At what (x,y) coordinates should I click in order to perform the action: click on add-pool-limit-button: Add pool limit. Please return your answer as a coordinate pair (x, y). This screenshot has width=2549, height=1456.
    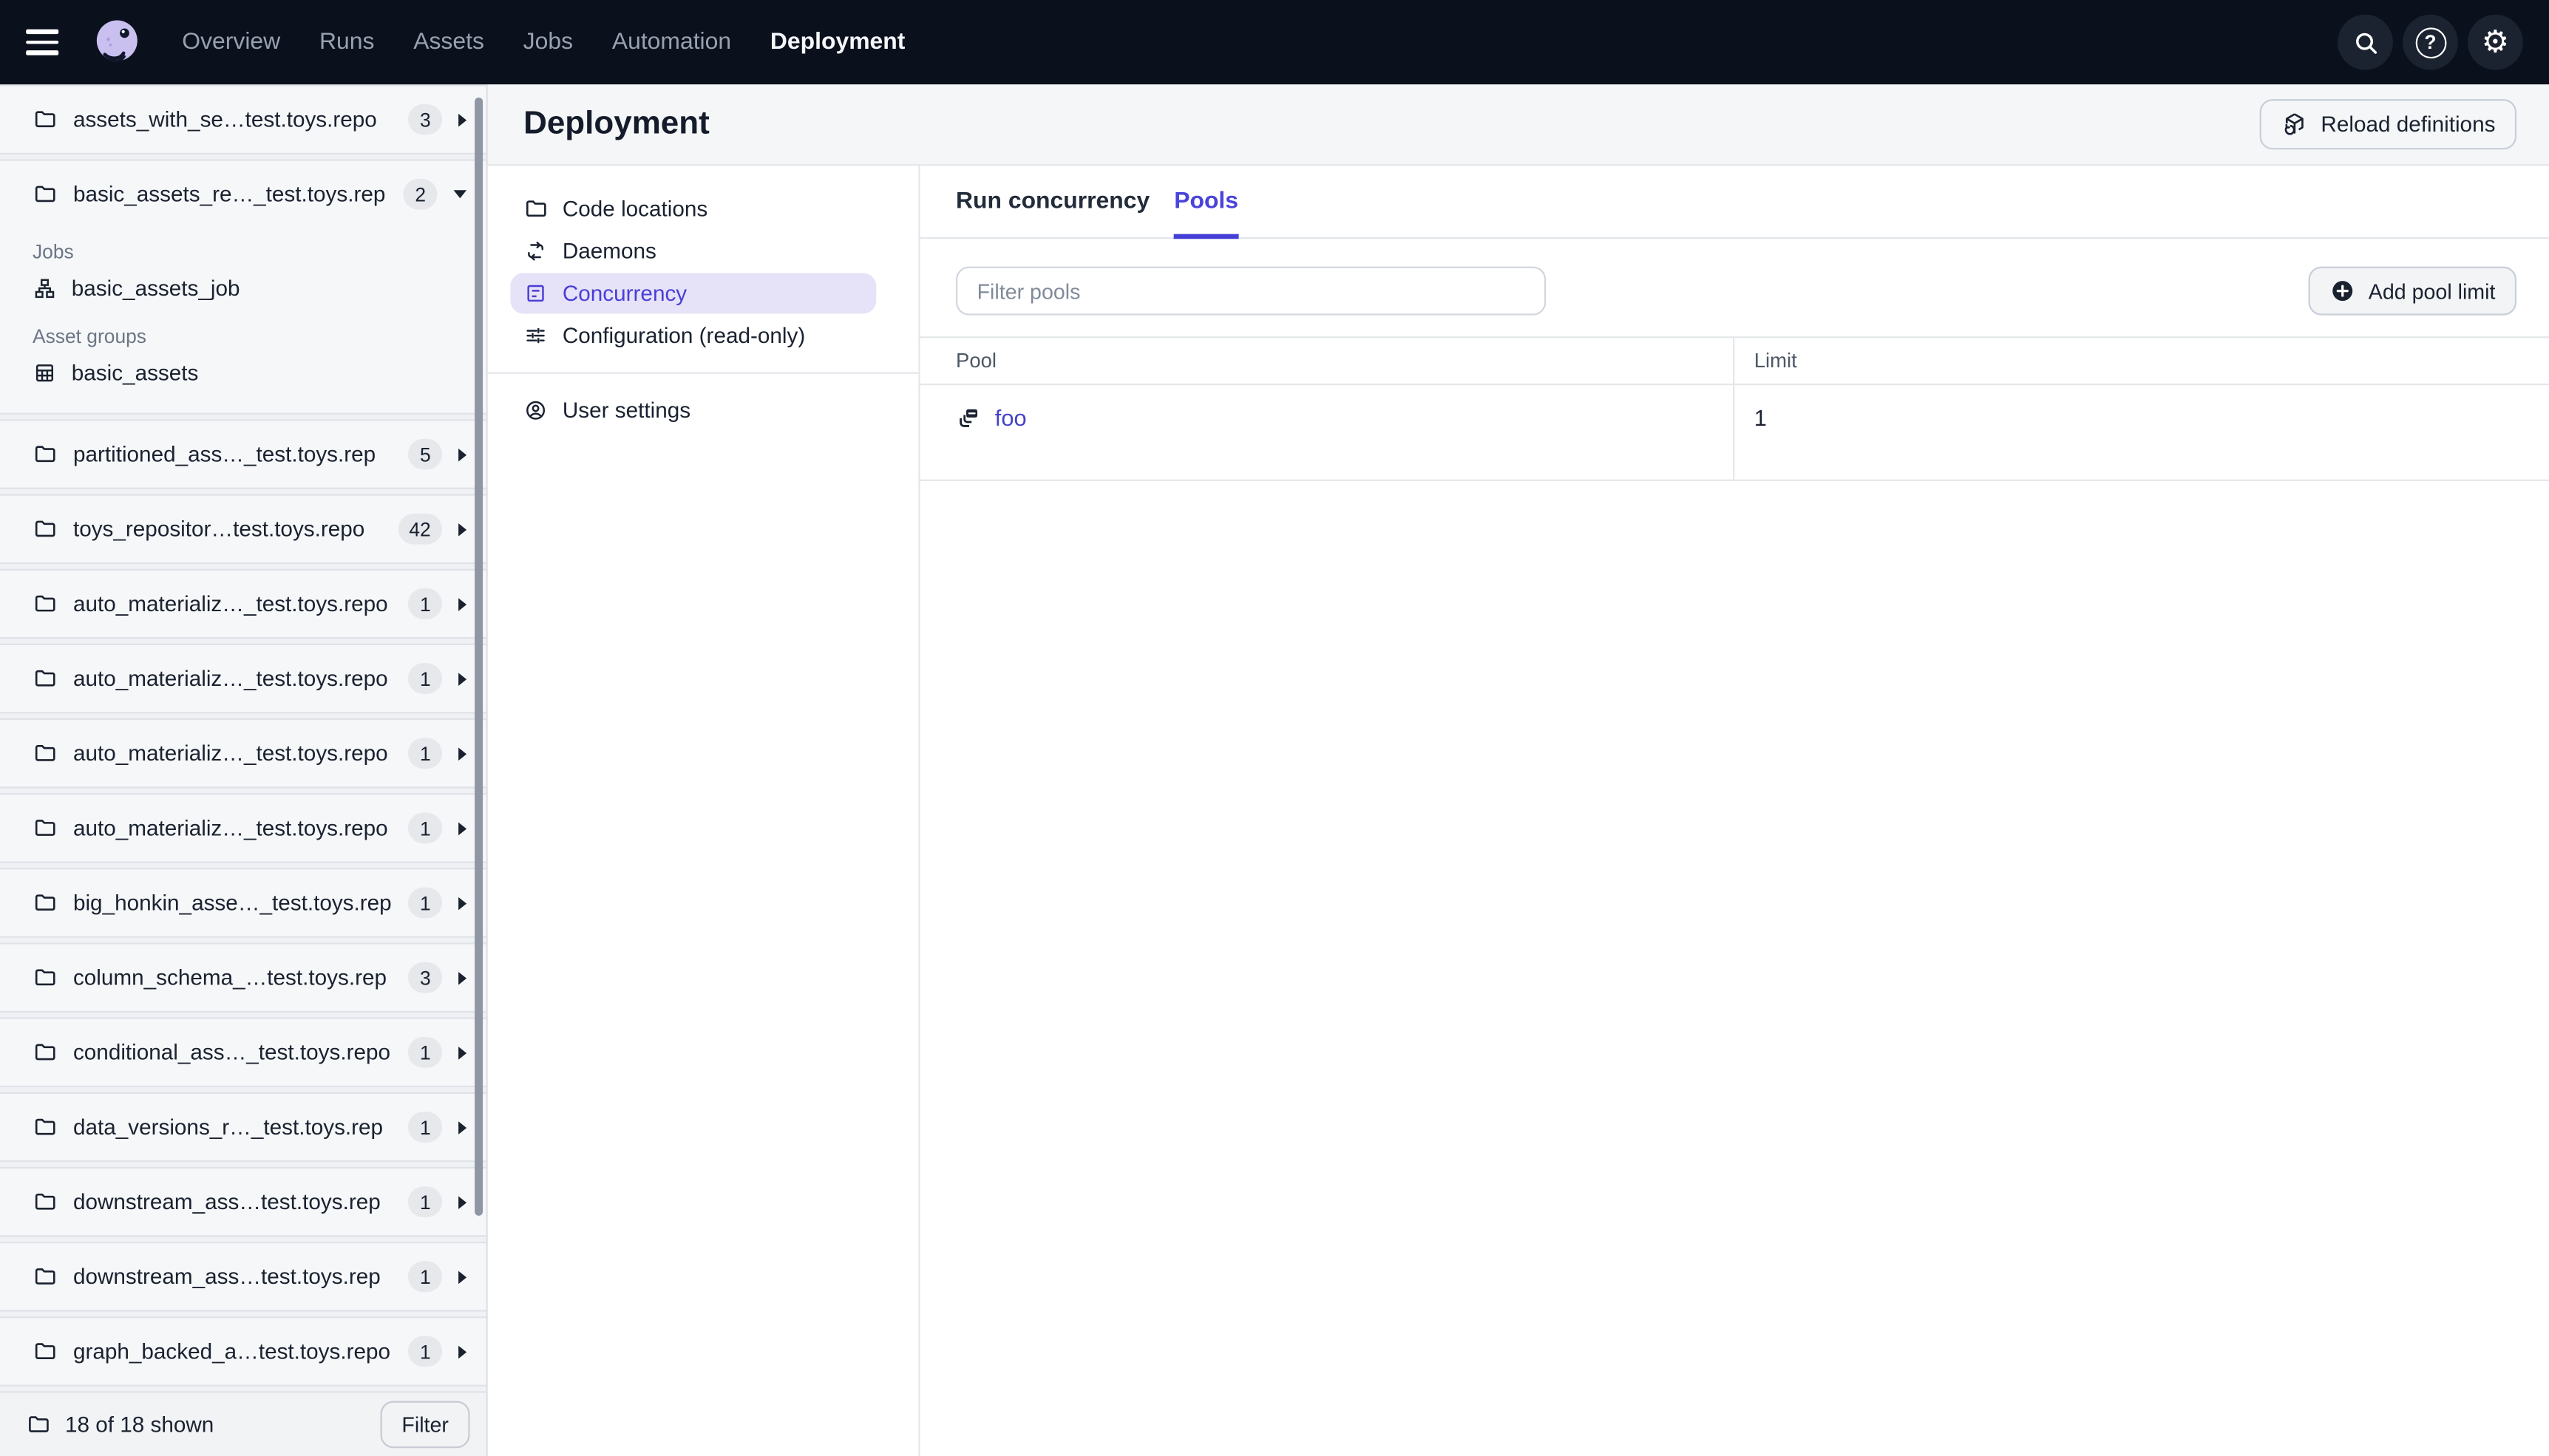
    Looking at the image, I should click on (2412, 291).